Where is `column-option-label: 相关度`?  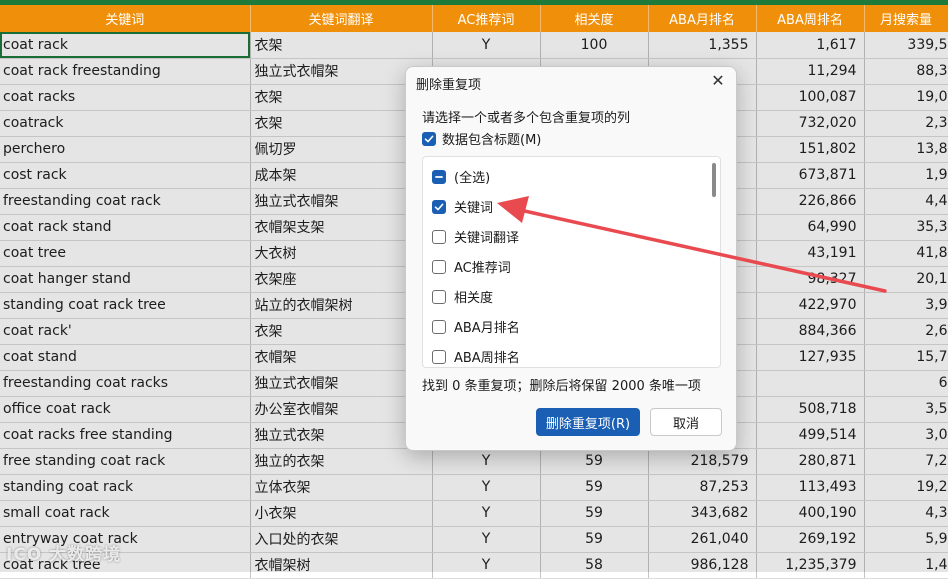
column-option-label: 相关度 is located at coordinates (474, 298).